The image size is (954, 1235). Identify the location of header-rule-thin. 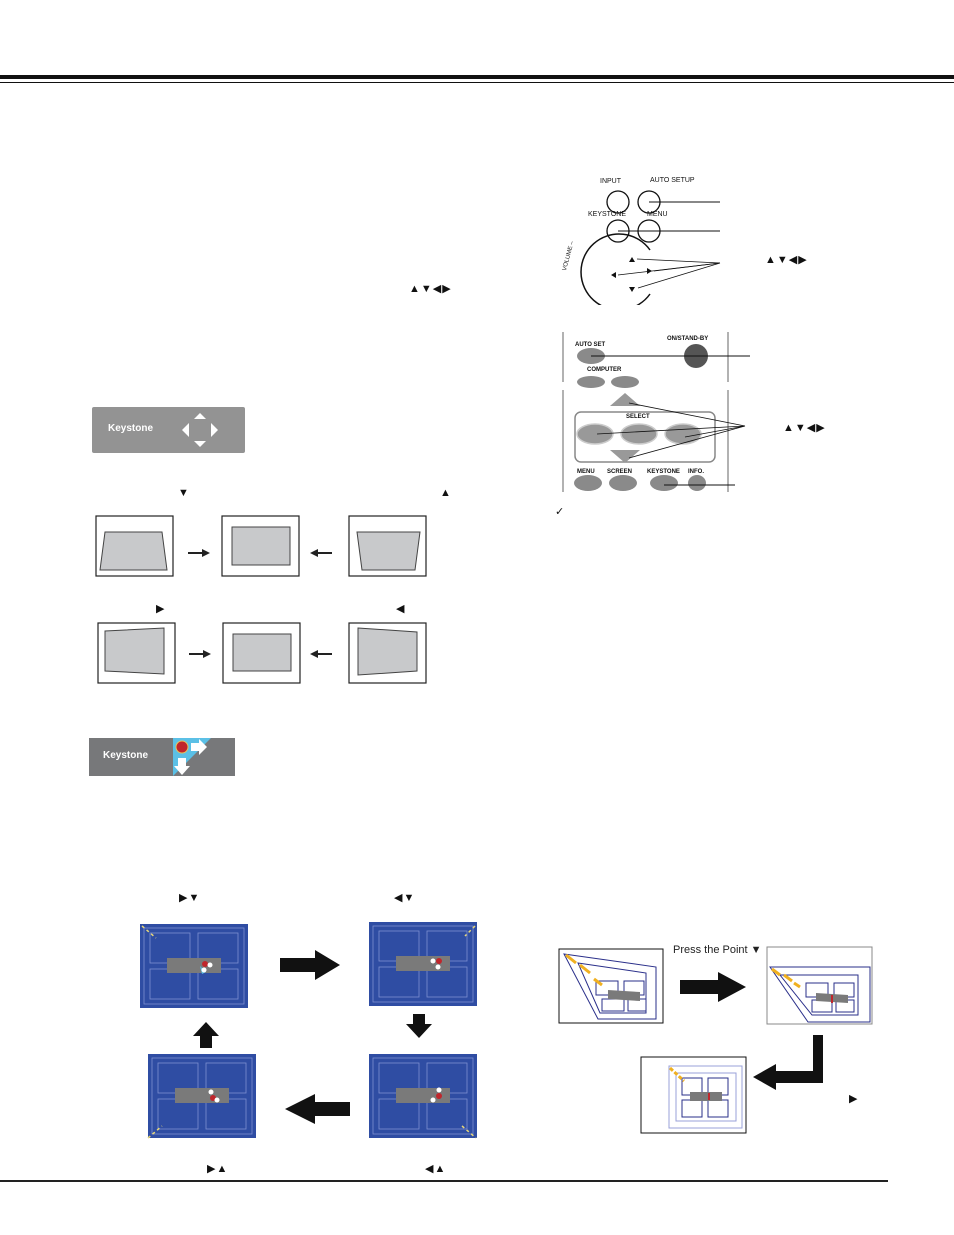
(477, 82).